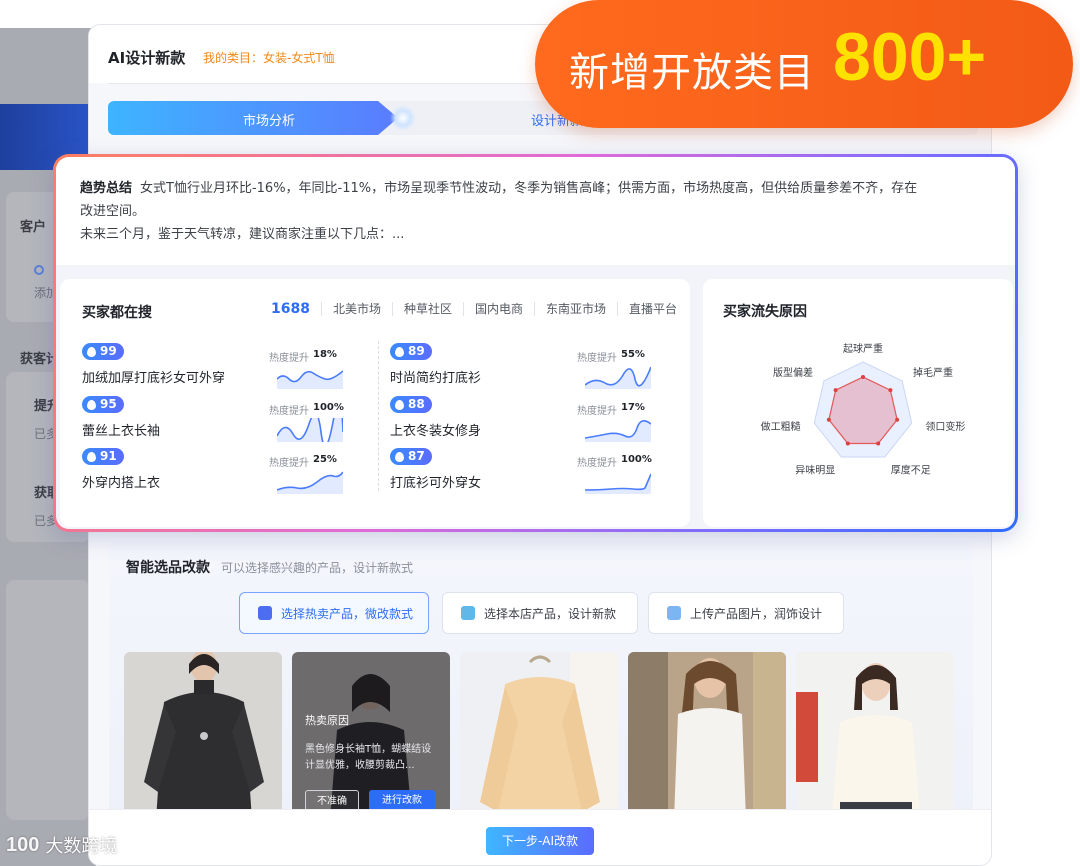  I want to click on market-tabs: 1688 北美市场 种草社区 国内电商 东南亚市场 直播平台, so click(474, 309).